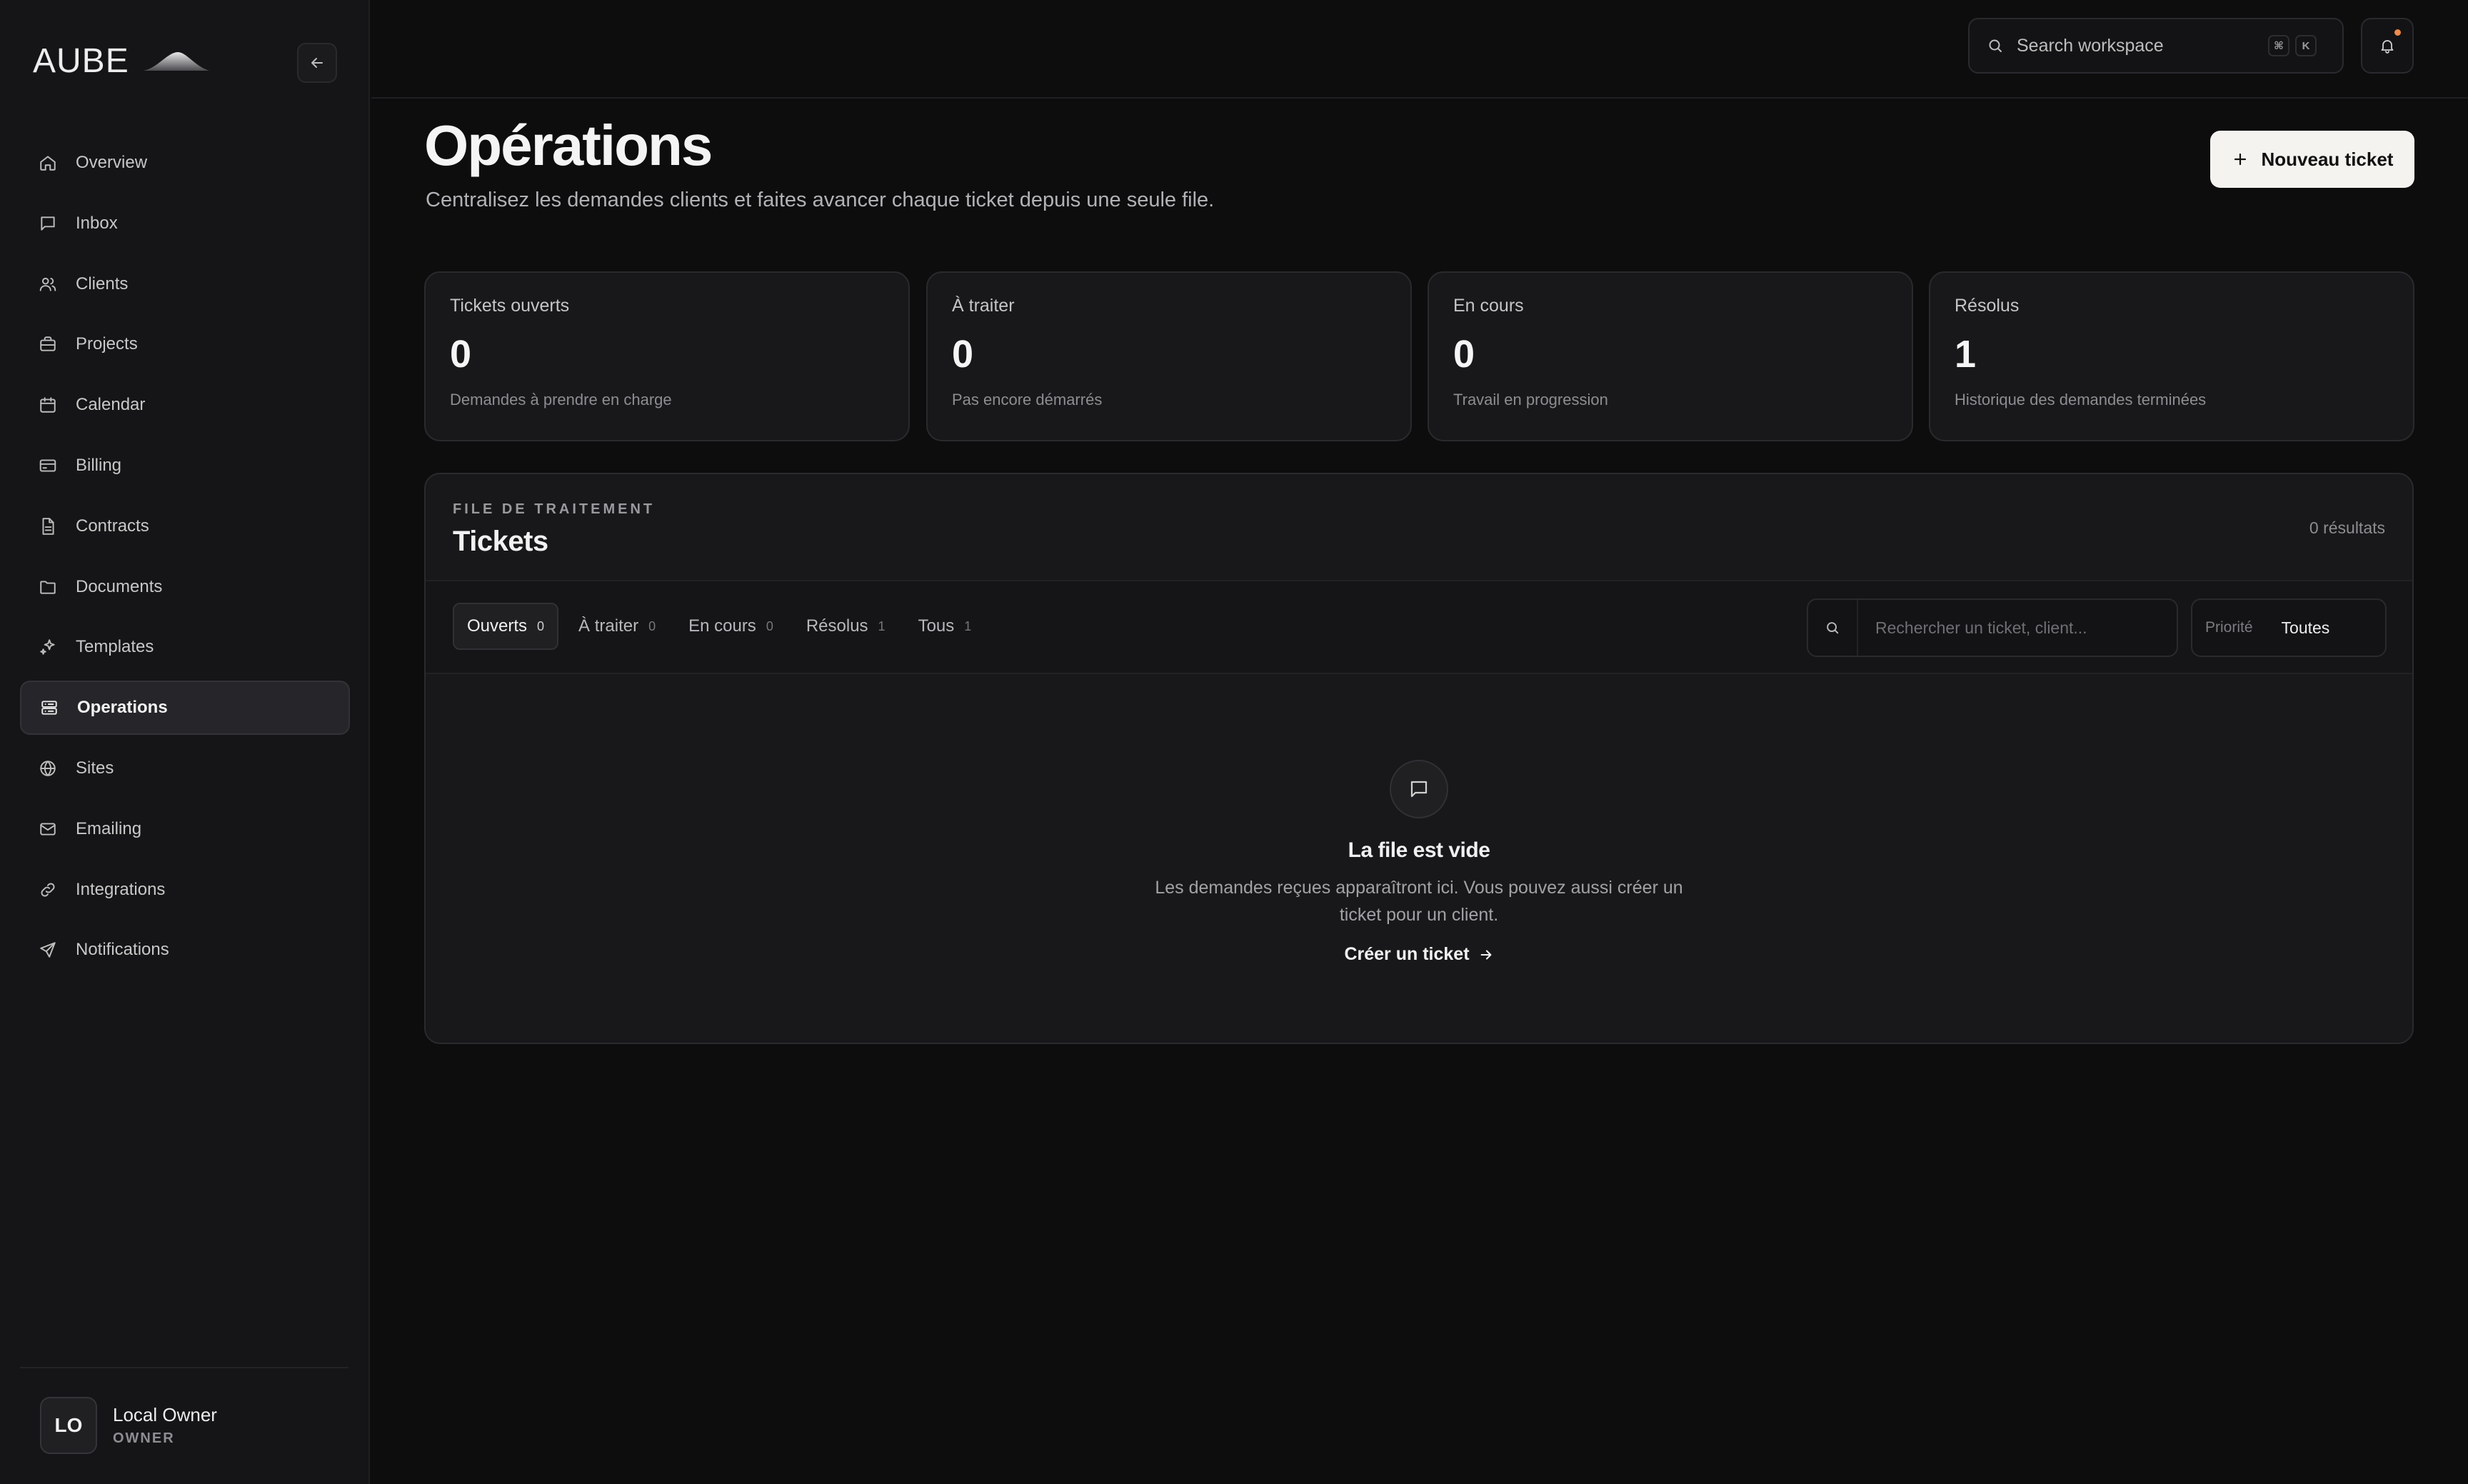 This screenshot has height=1484, width=2468. What do you see at coordinates (144, 1438) in the screenshot?
I see `user-role: OWNER` at bounding box center [144, 1438].